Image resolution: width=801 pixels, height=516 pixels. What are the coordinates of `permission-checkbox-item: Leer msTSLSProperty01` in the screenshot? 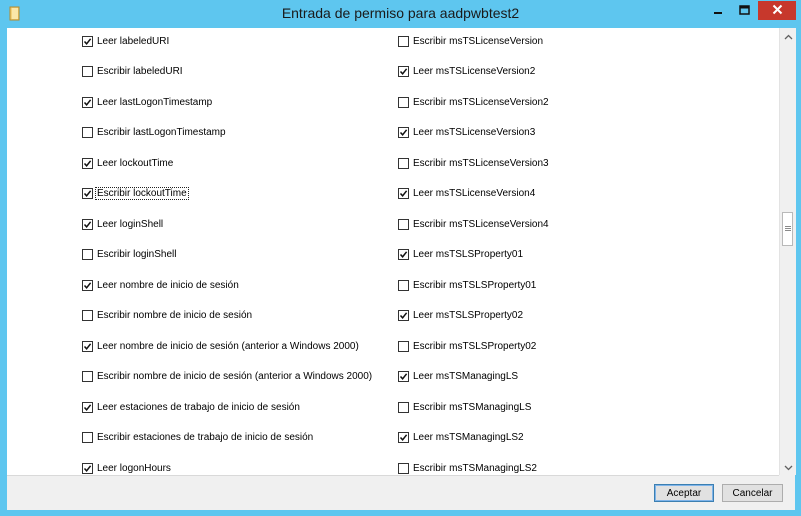 It's located at (460, 255).